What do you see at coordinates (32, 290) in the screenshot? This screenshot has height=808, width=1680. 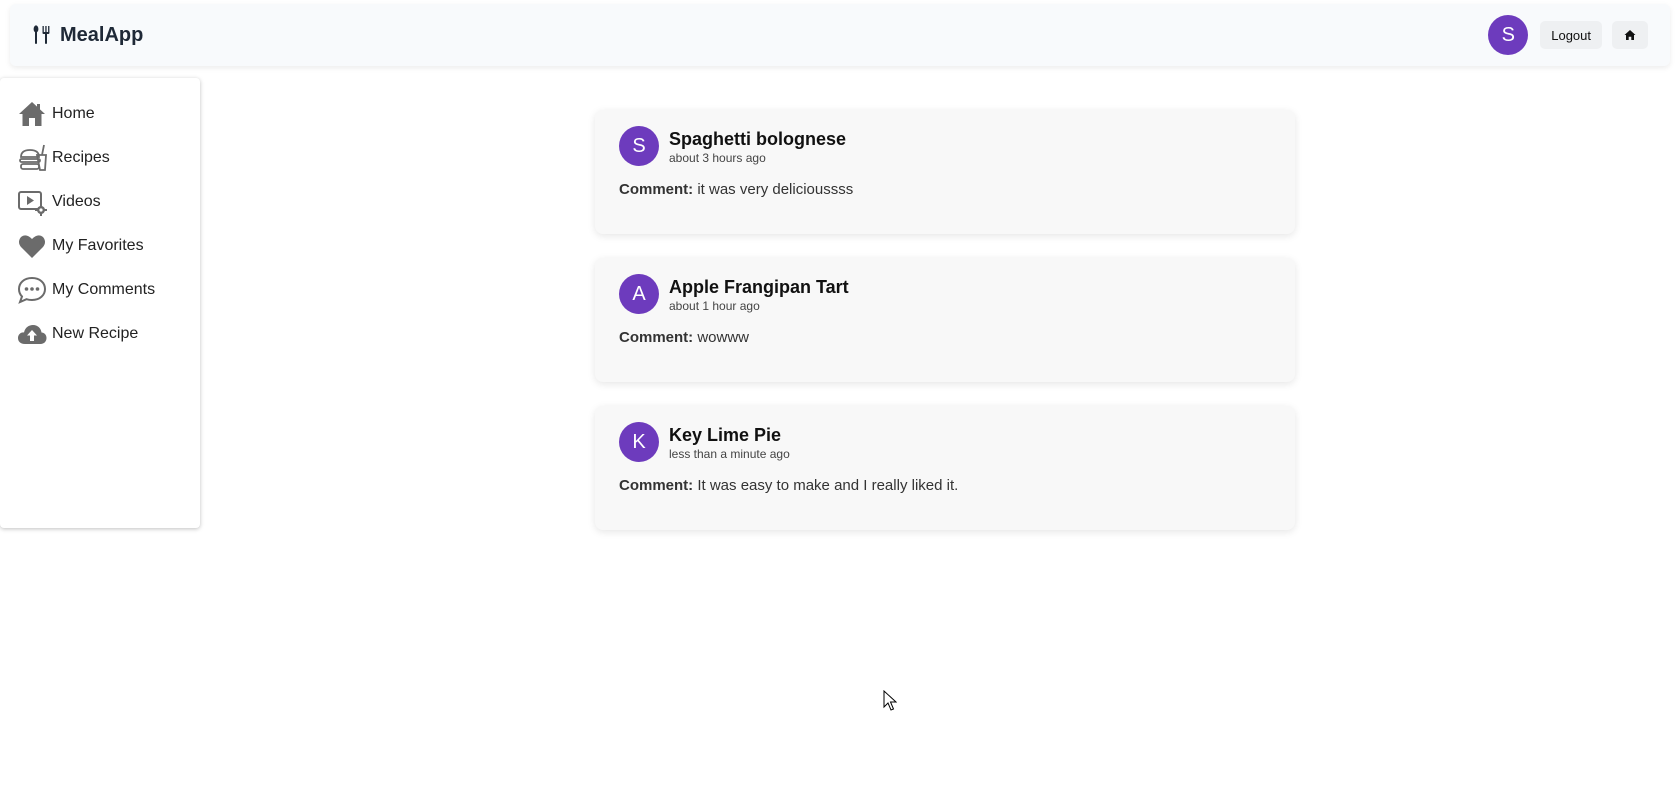 I see `chat-bubble-icon` at bounding box center [32, 290].